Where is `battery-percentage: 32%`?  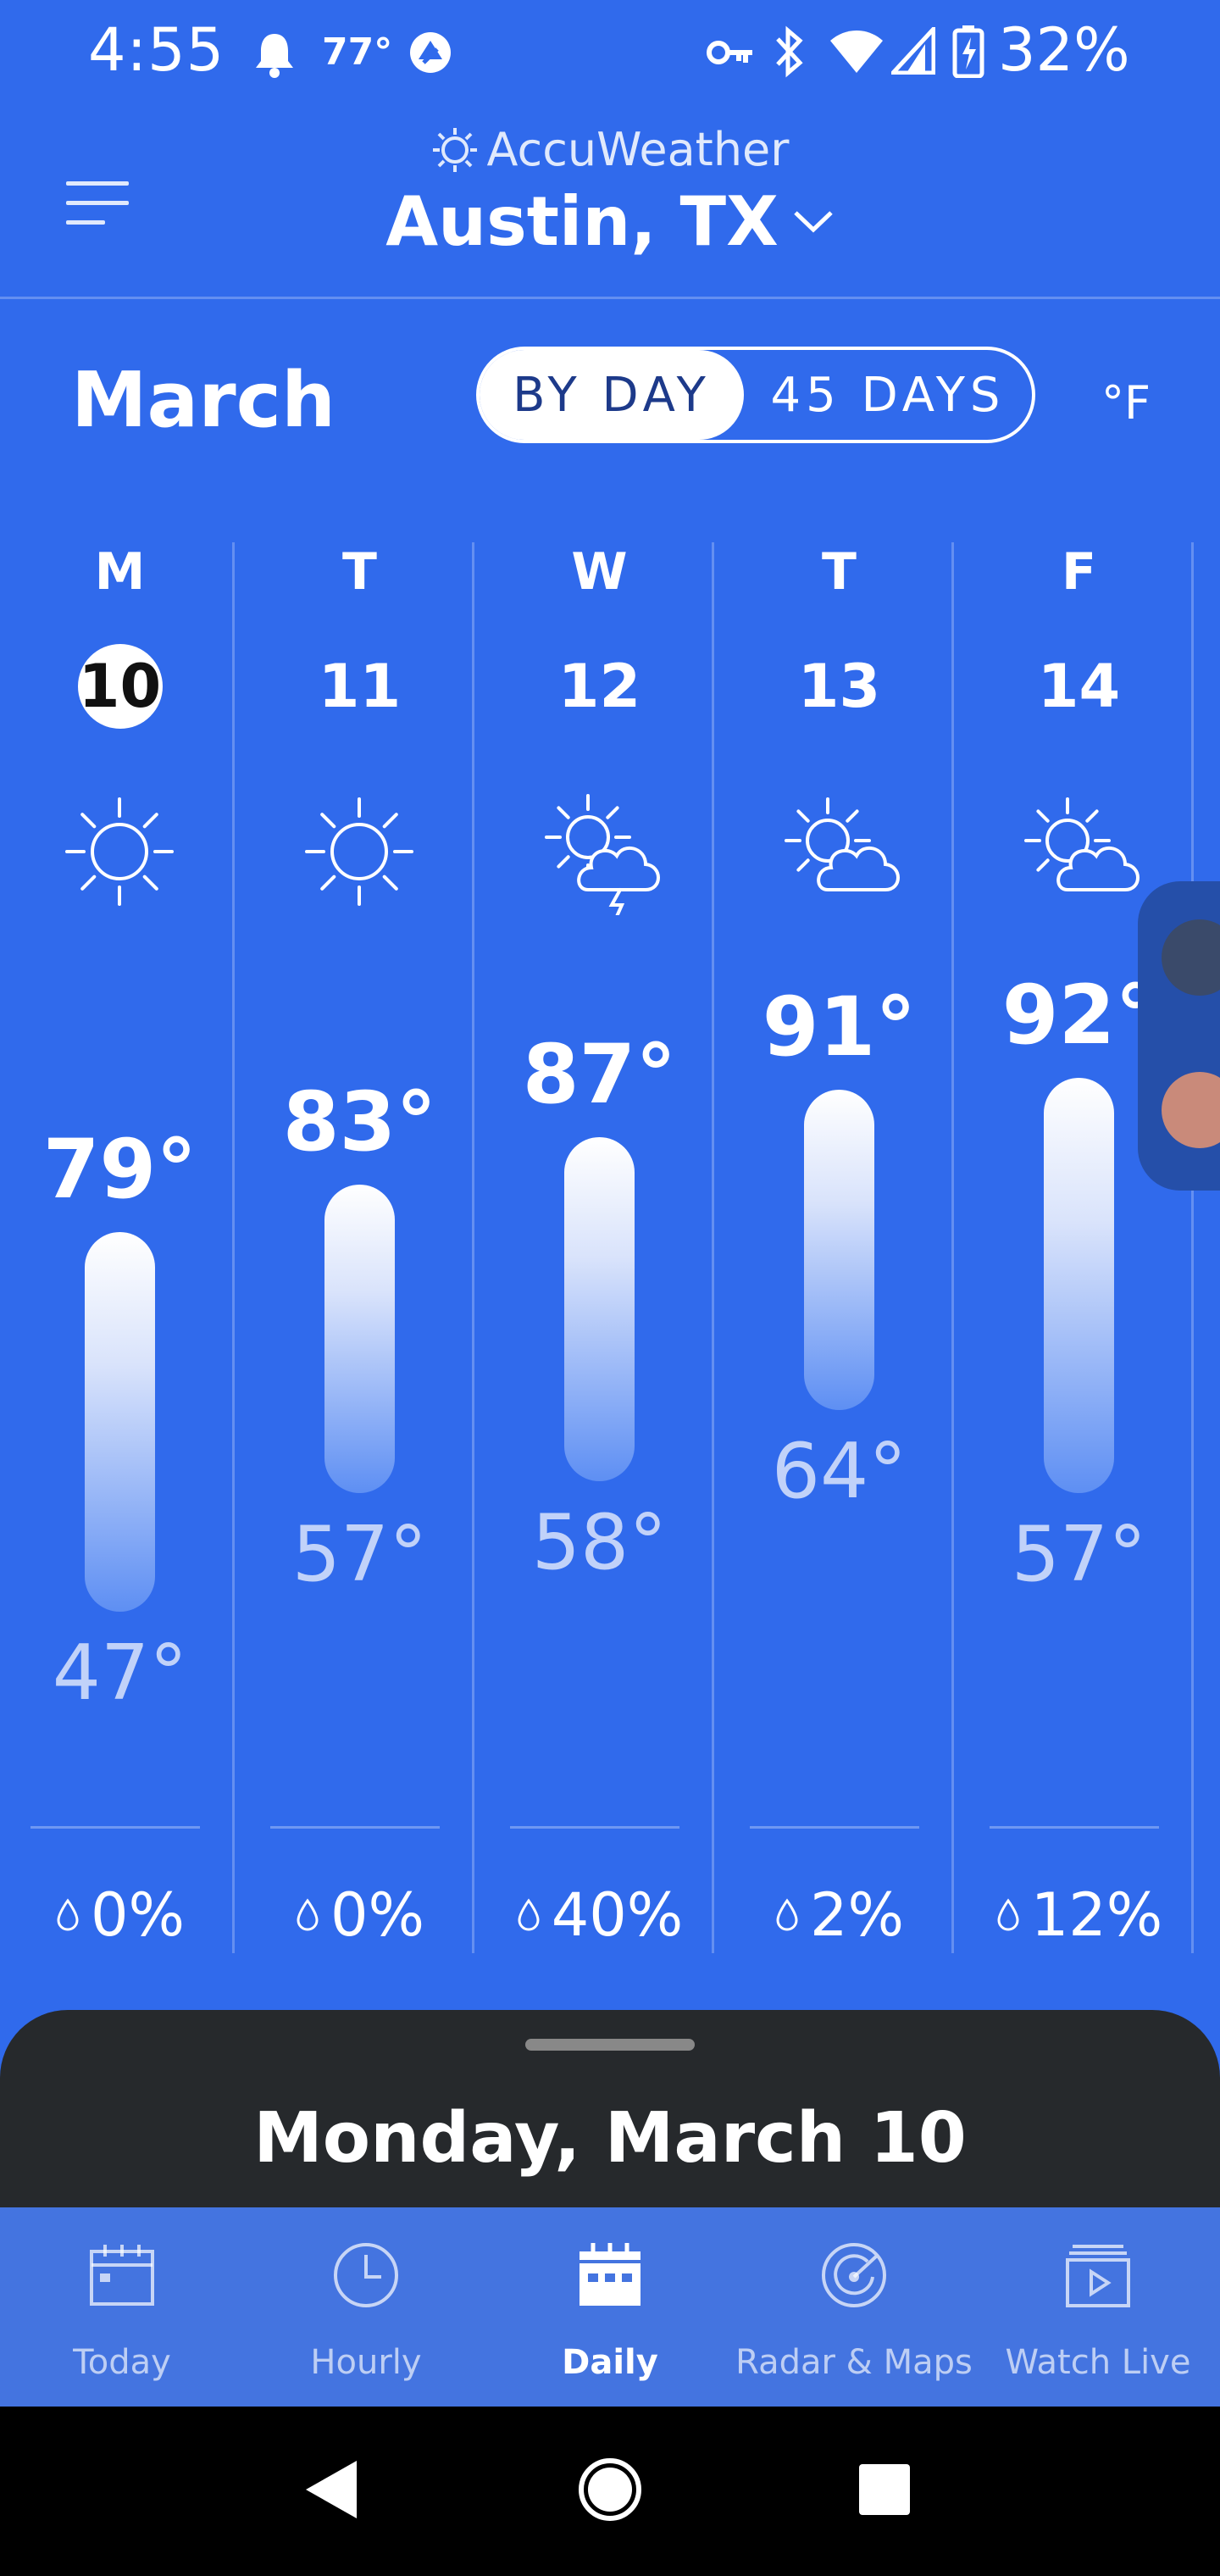 battery-percentage: 32% is located at coordinates (1064, 50).